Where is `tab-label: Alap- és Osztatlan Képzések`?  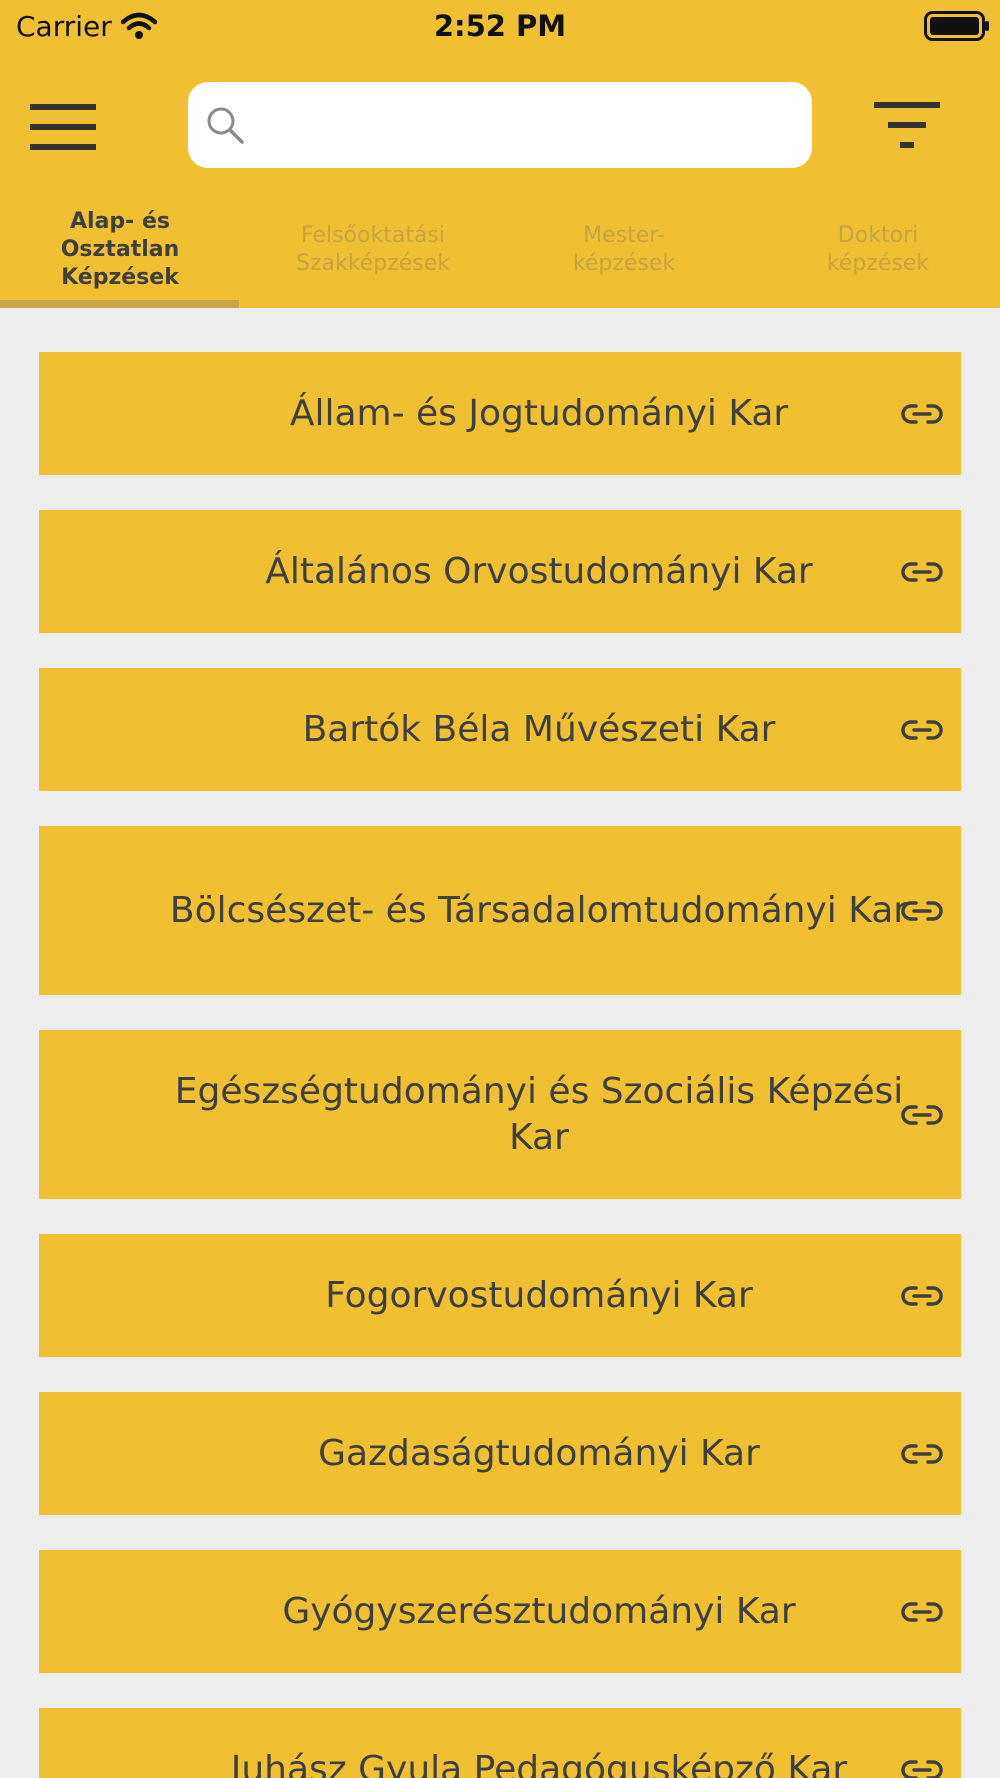 tab-label: Alap- és Osztatlan Képzések is located at coordinates (120, 249).